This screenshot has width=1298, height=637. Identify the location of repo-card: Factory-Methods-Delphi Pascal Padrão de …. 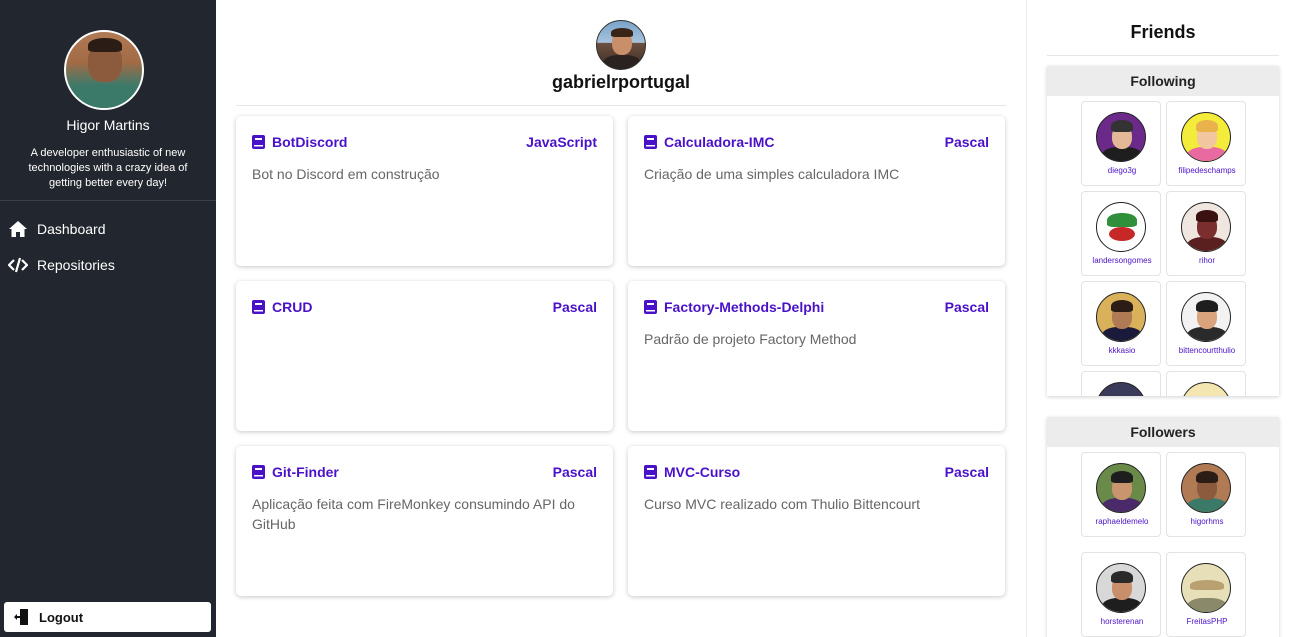
(816, 356).